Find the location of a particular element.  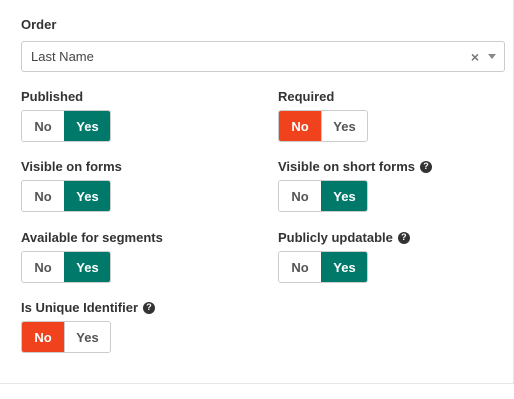

available-for-segments-toggle: No Yes is located at coordinates (66, 267).